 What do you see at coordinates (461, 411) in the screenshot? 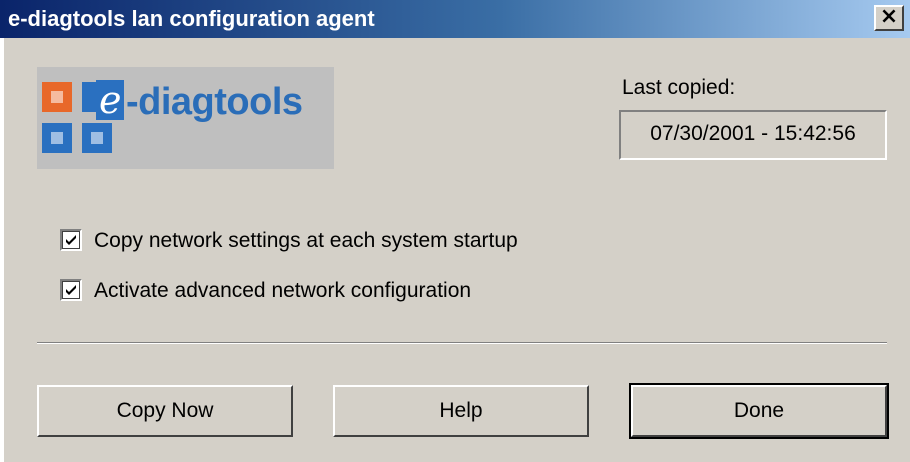
I see `help-button: Help` at bounding box center [461, 411].